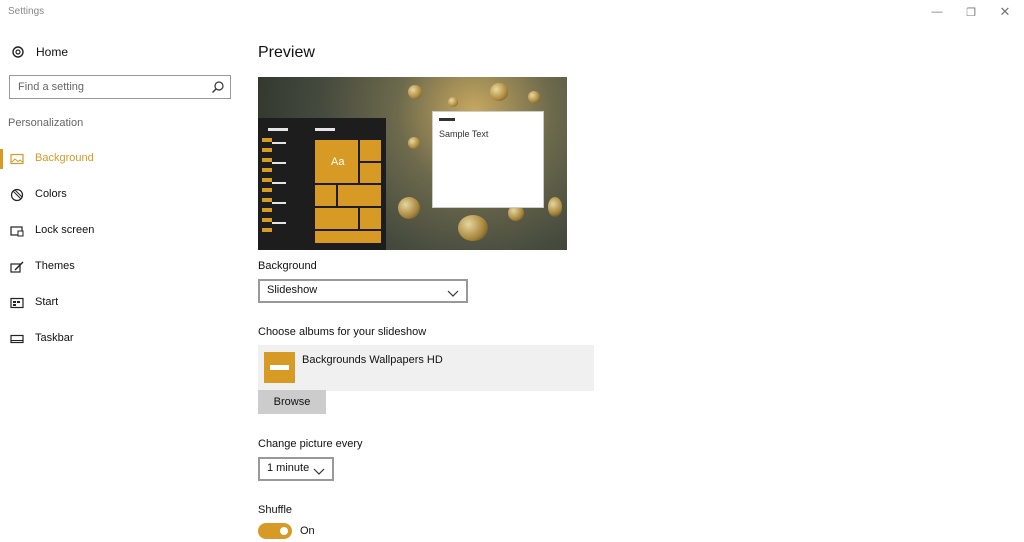  What do you see at coordinates (372, 360) in the screenshot?
I see `album-name: Backgrounds Wallpapers HD` at bounding box center [372, 360].